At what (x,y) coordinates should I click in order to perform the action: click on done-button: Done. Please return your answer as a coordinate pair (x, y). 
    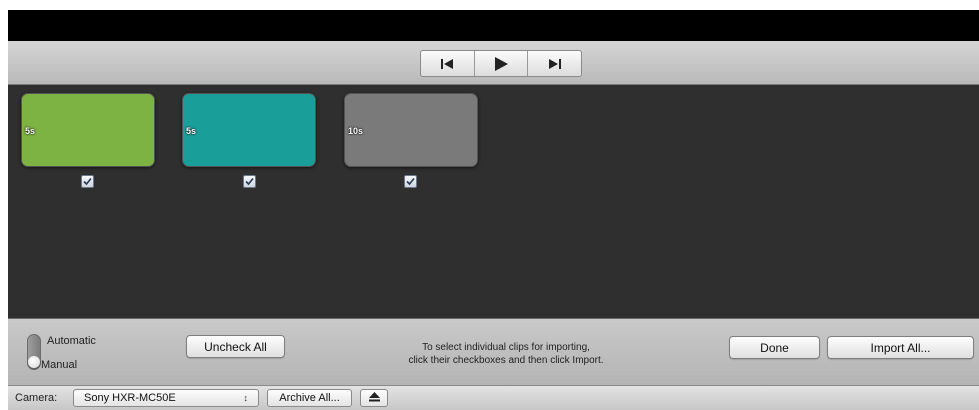
    Looking at the image, I should click on (774, 347).